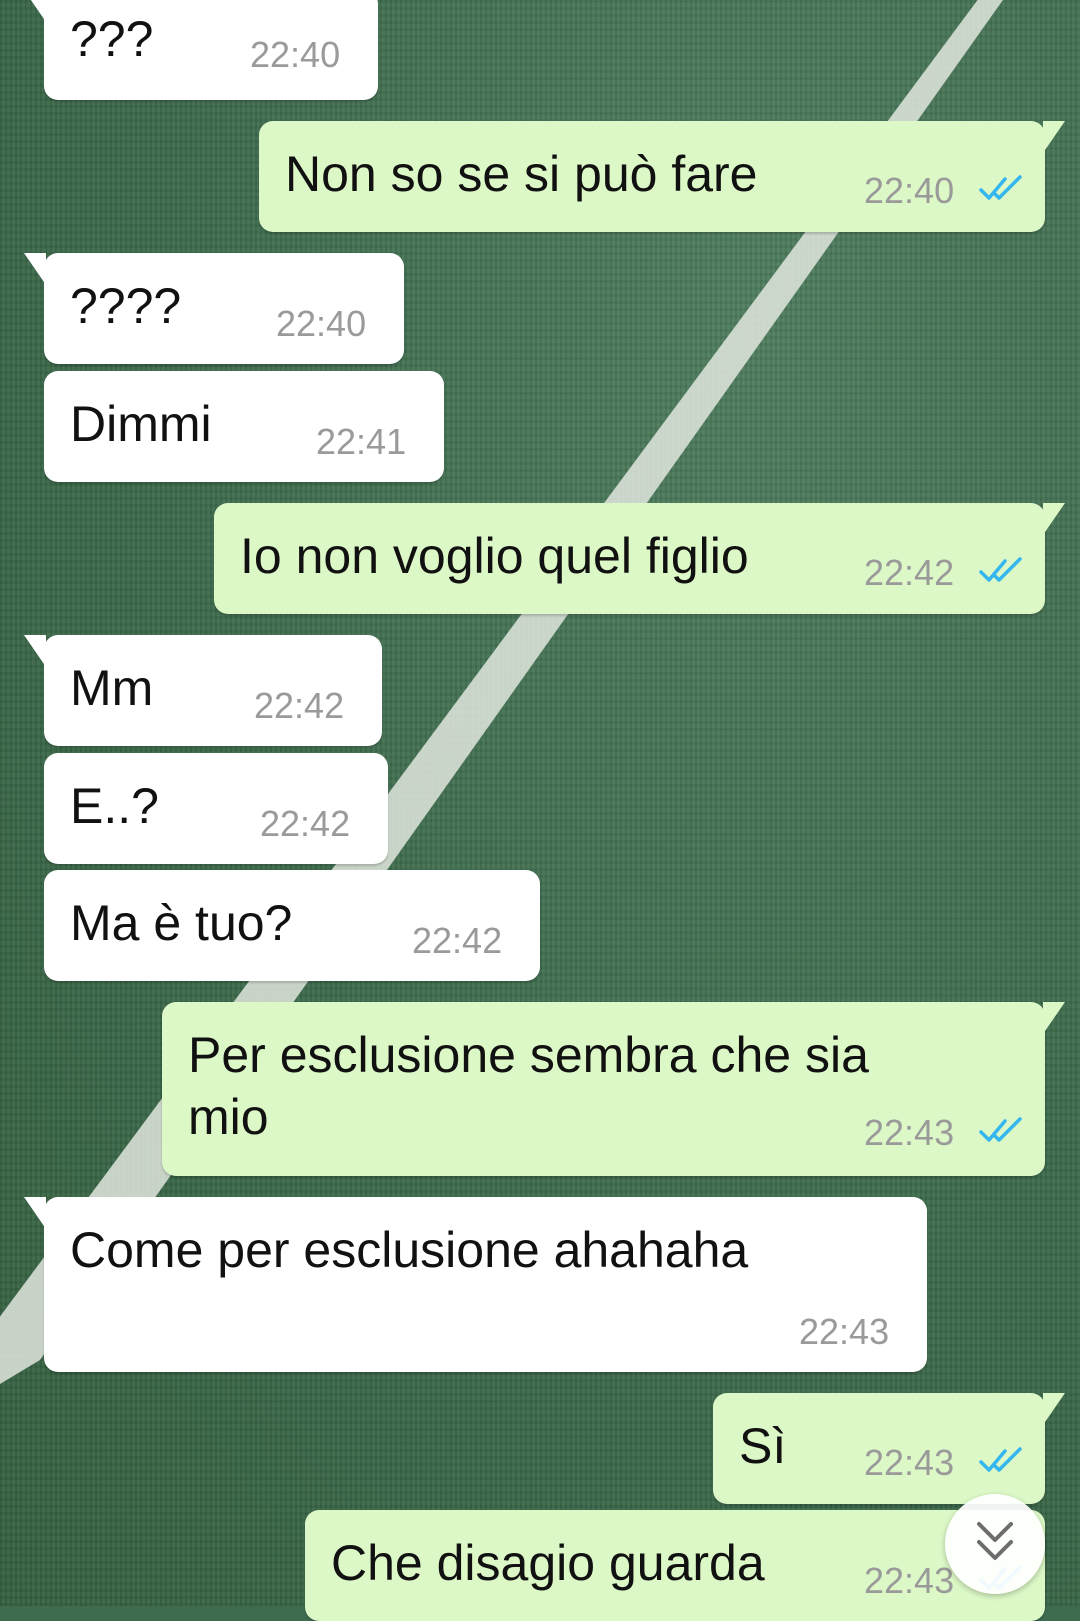 This screenshot has height=1621, width=1080. Describe the element at coordinates (494, 556) in the screenshot. I see `message-text: Io non voglio quel figlio` at that location.